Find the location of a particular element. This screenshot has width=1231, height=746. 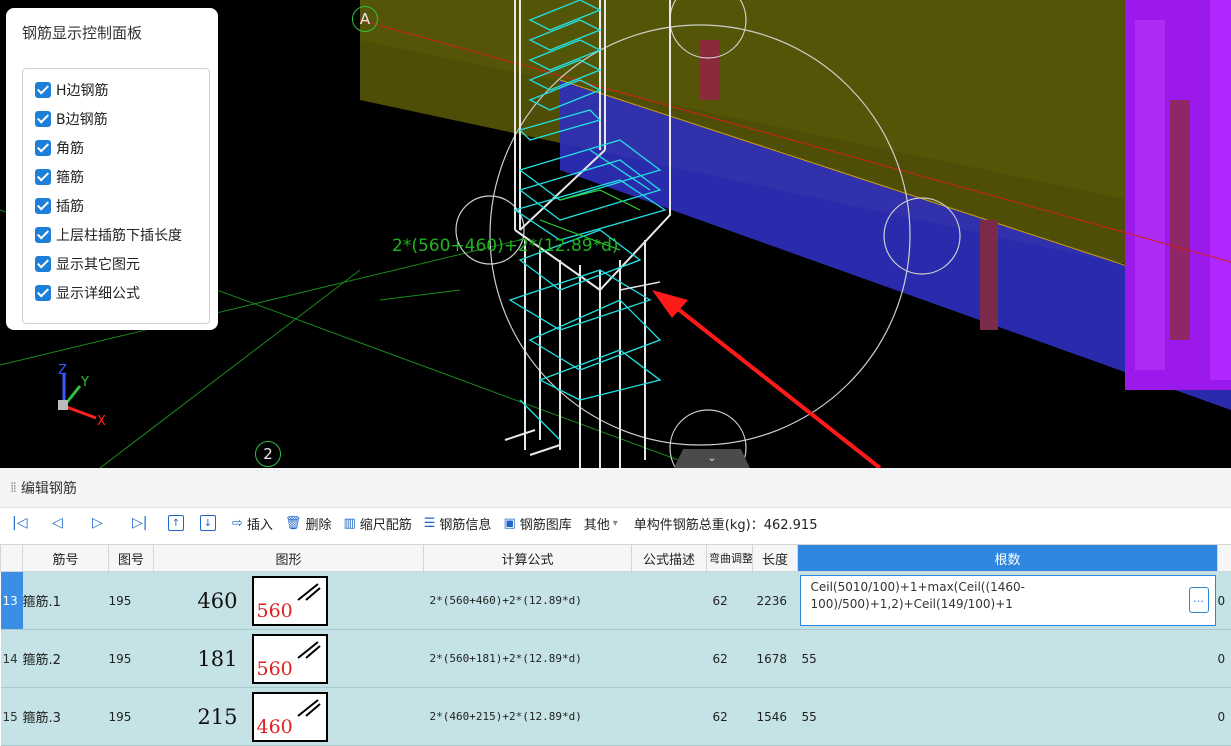

col-figure-no: 图号 is located at coordinates (131, 558).